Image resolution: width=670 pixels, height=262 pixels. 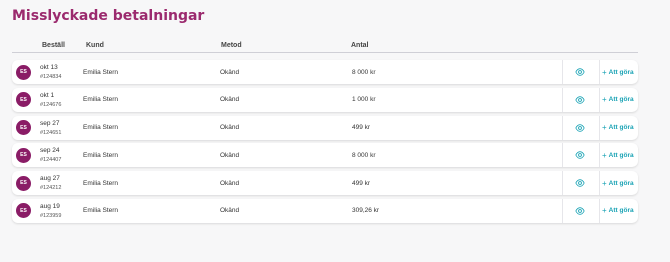 I want to click on order-date: okt 13, so click(x=49, y=67).